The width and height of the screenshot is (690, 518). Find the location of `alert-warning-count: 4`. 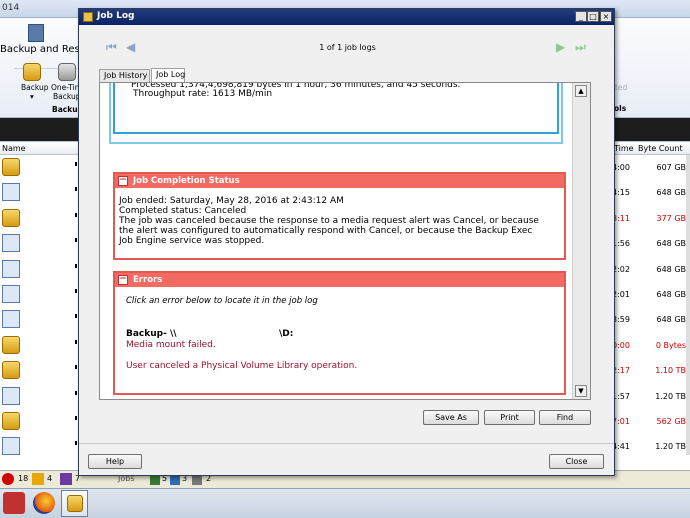

alert-warning-count: 4 is located at coordinates (50, 478).